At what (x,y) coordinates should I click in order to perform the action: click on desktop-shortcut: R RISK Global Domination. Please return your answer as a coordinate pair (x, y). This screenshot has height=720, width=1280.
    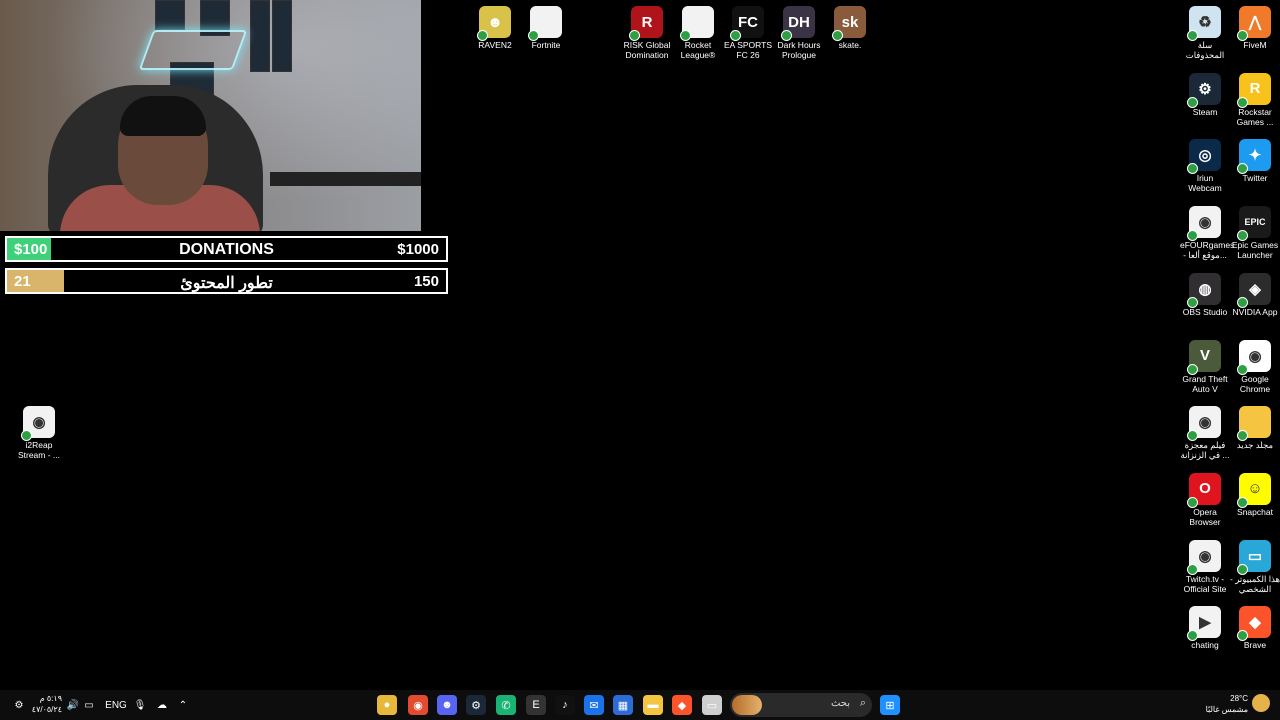
    Looking at the image, I should click on (647, 33).